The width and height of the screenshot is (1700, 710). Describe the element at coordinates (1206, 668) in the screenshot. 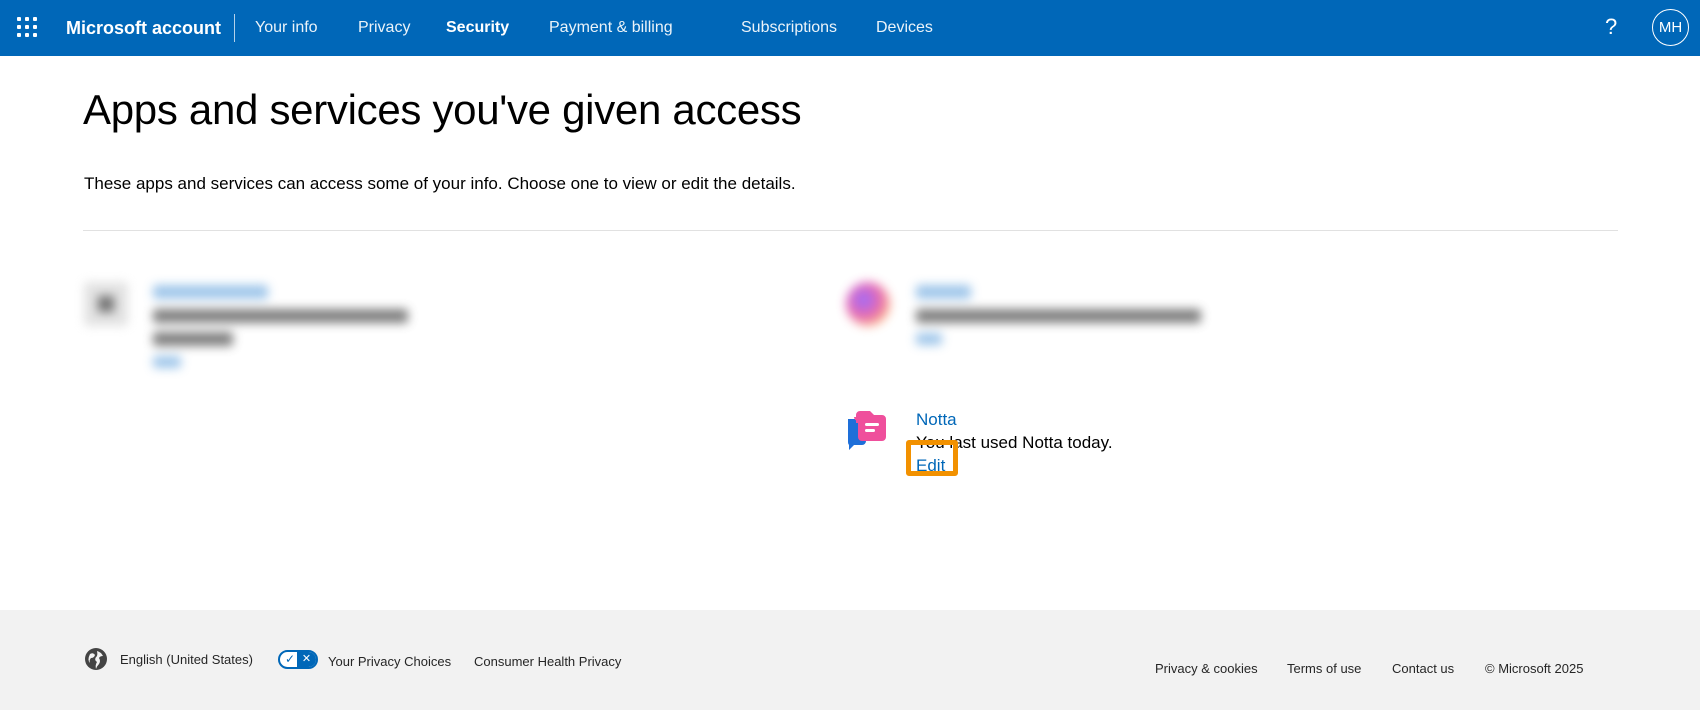

I see `privacy-cookies-link: Privacy & cookies` at that location.